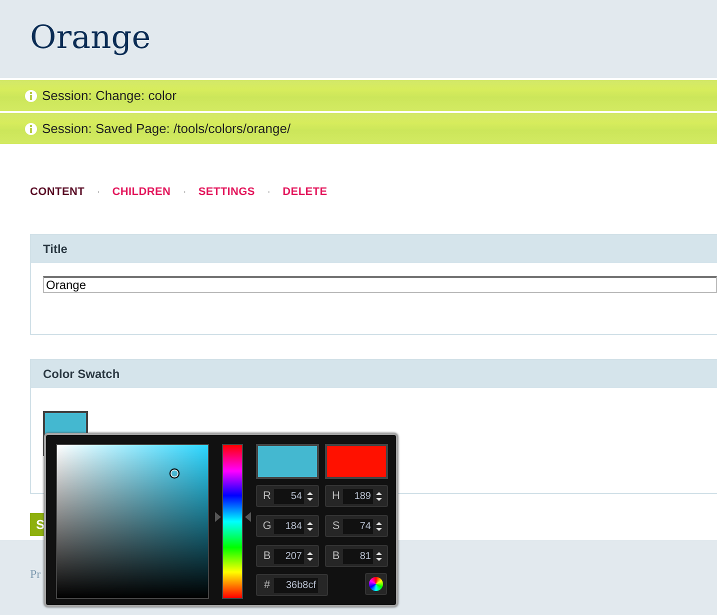 This screenshot has width=717, height=615. I want to click on saturation-field, so click(132, 521).